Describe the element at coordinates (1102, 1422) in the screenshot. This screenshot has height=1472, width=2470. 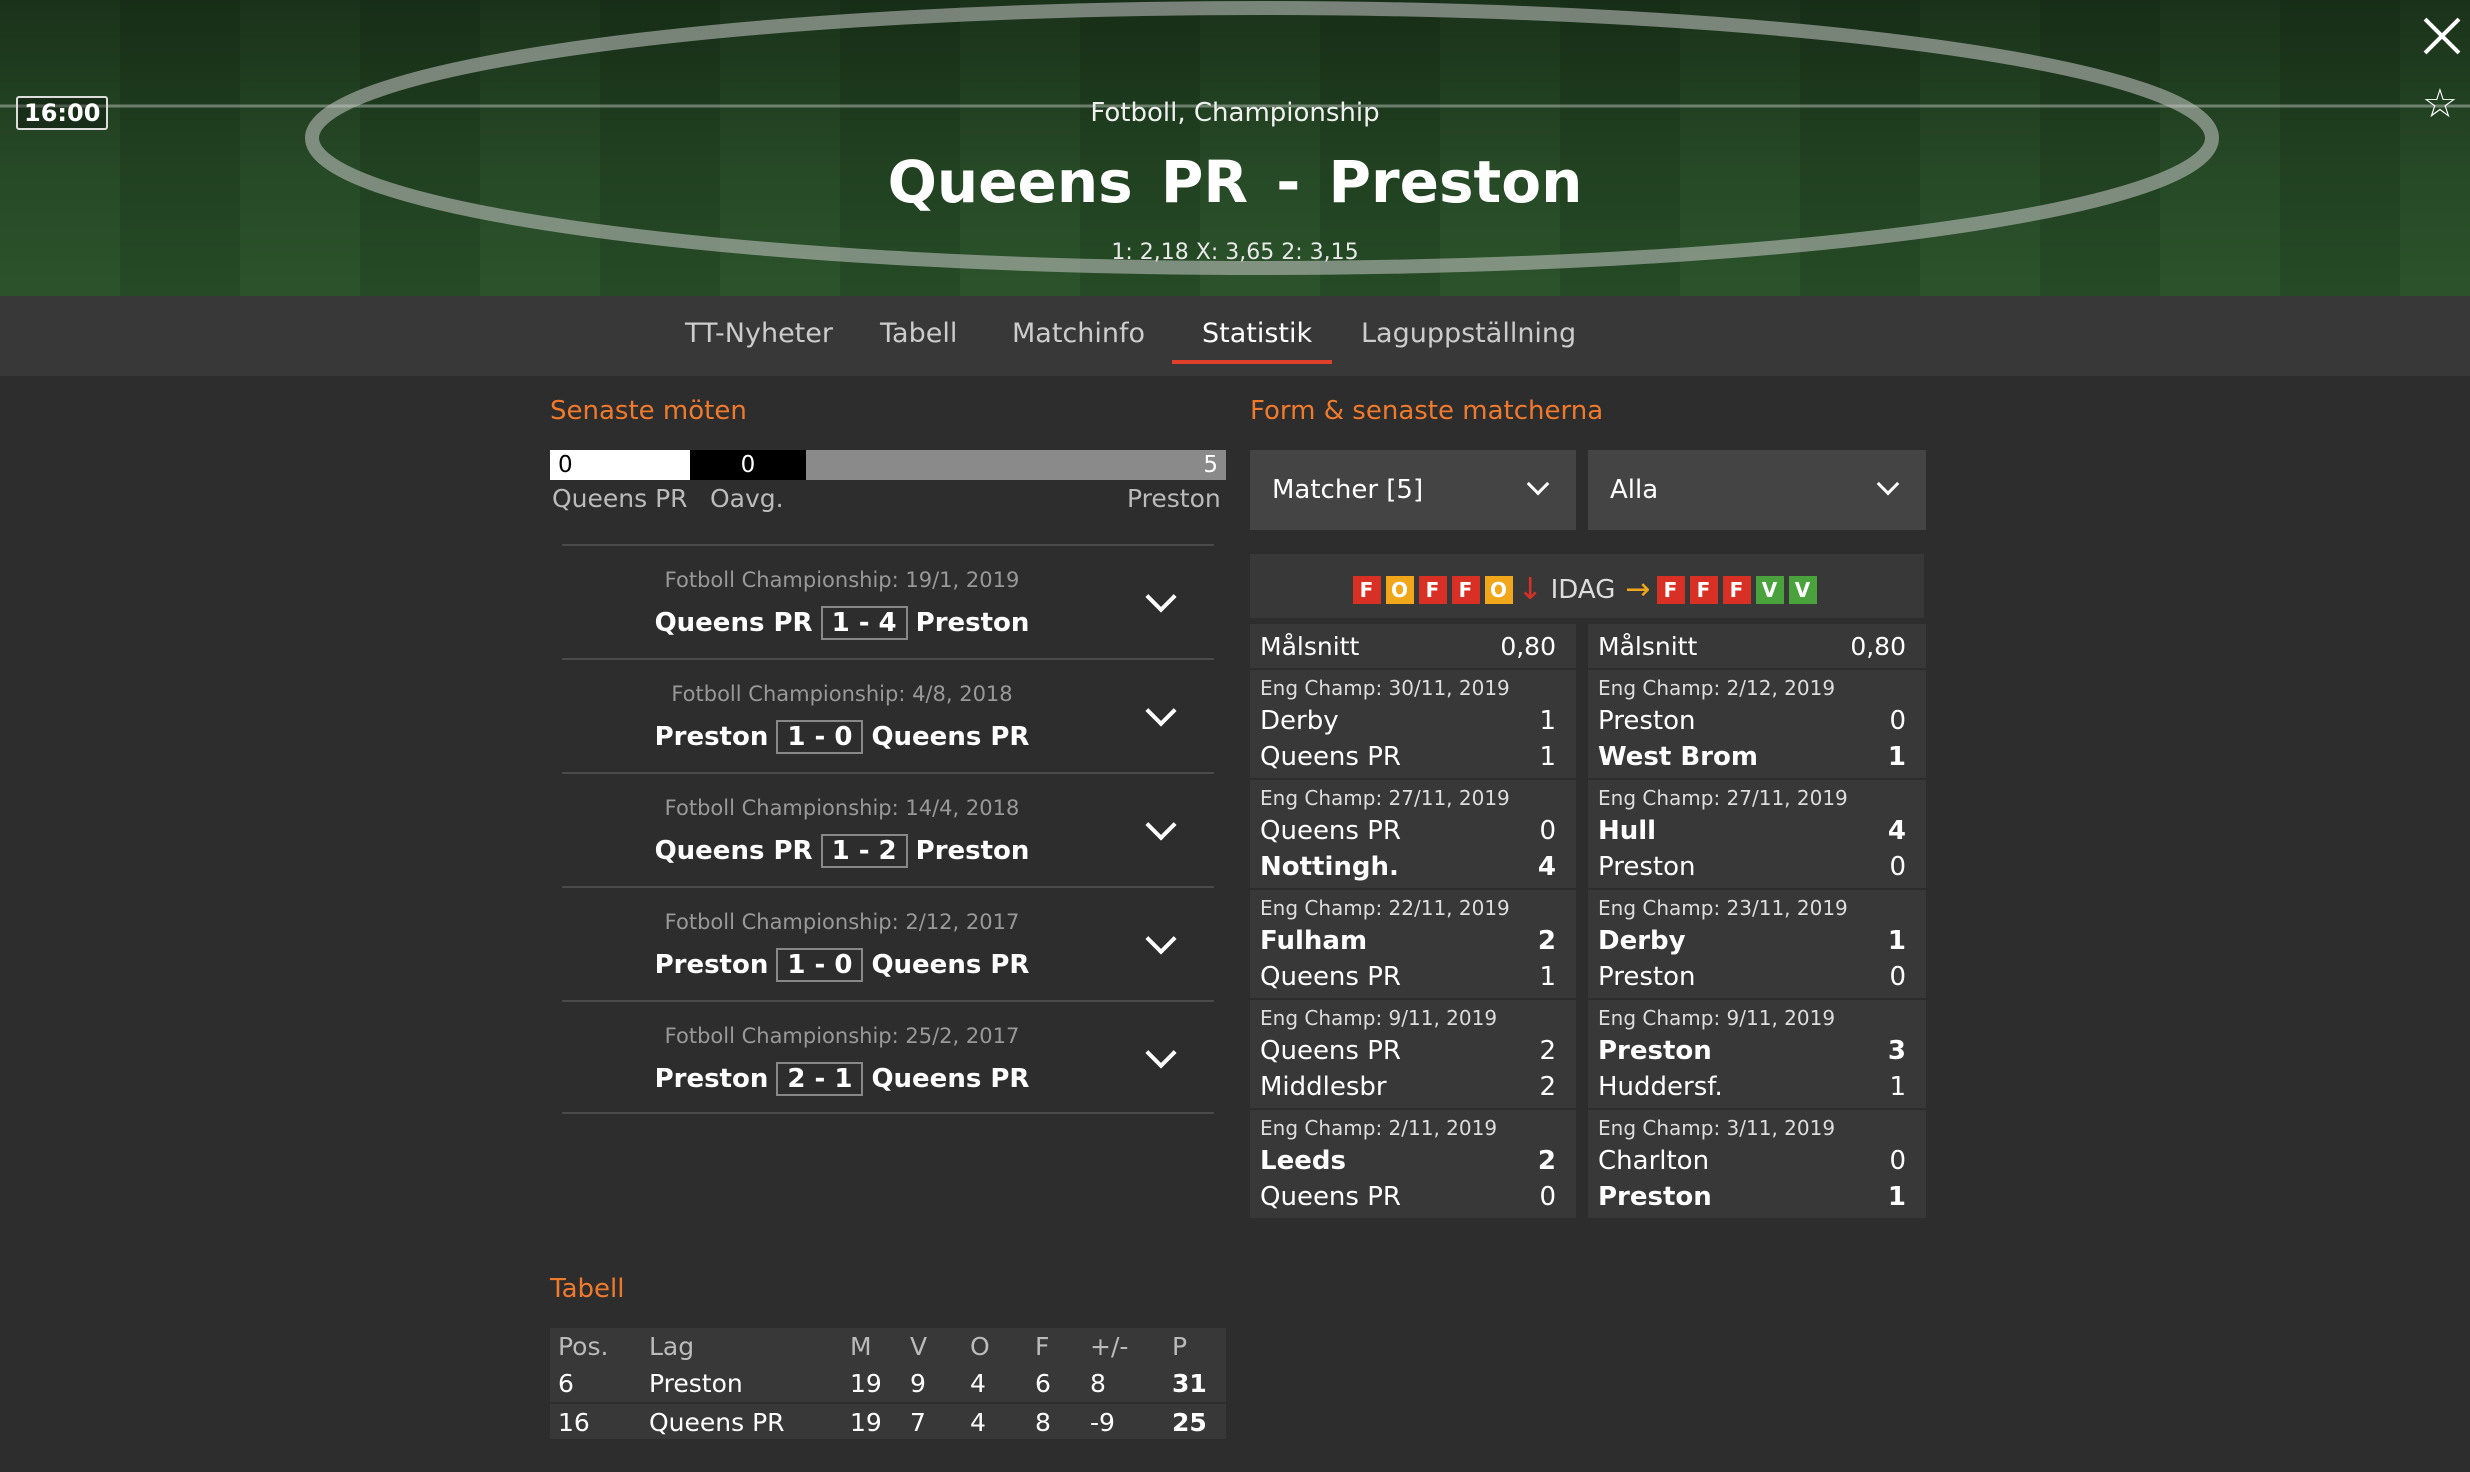
I see `table-cell: -9` at that location.